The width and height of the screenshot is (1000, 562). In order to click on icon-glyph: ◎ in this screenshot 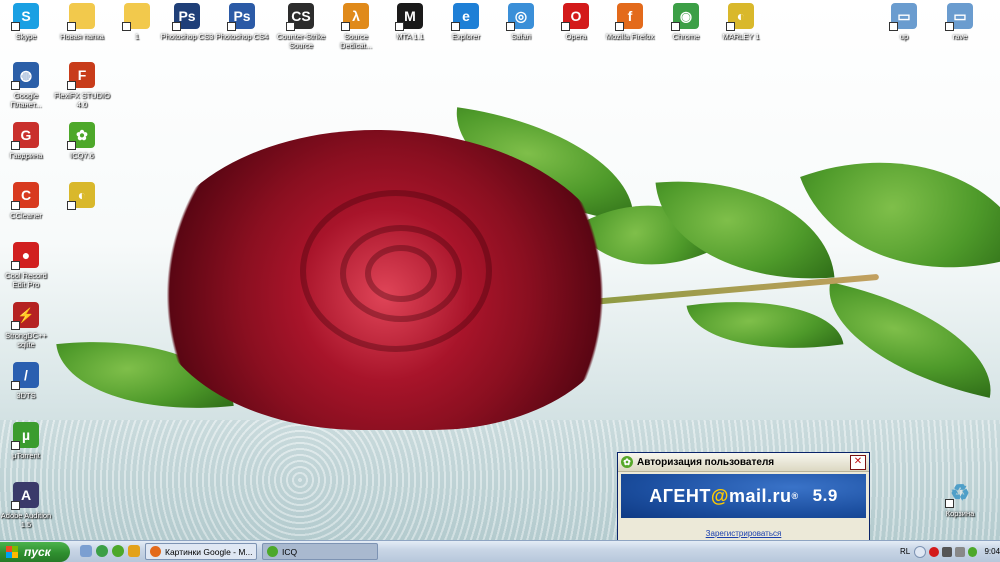, I will do `click(521, 15)`.